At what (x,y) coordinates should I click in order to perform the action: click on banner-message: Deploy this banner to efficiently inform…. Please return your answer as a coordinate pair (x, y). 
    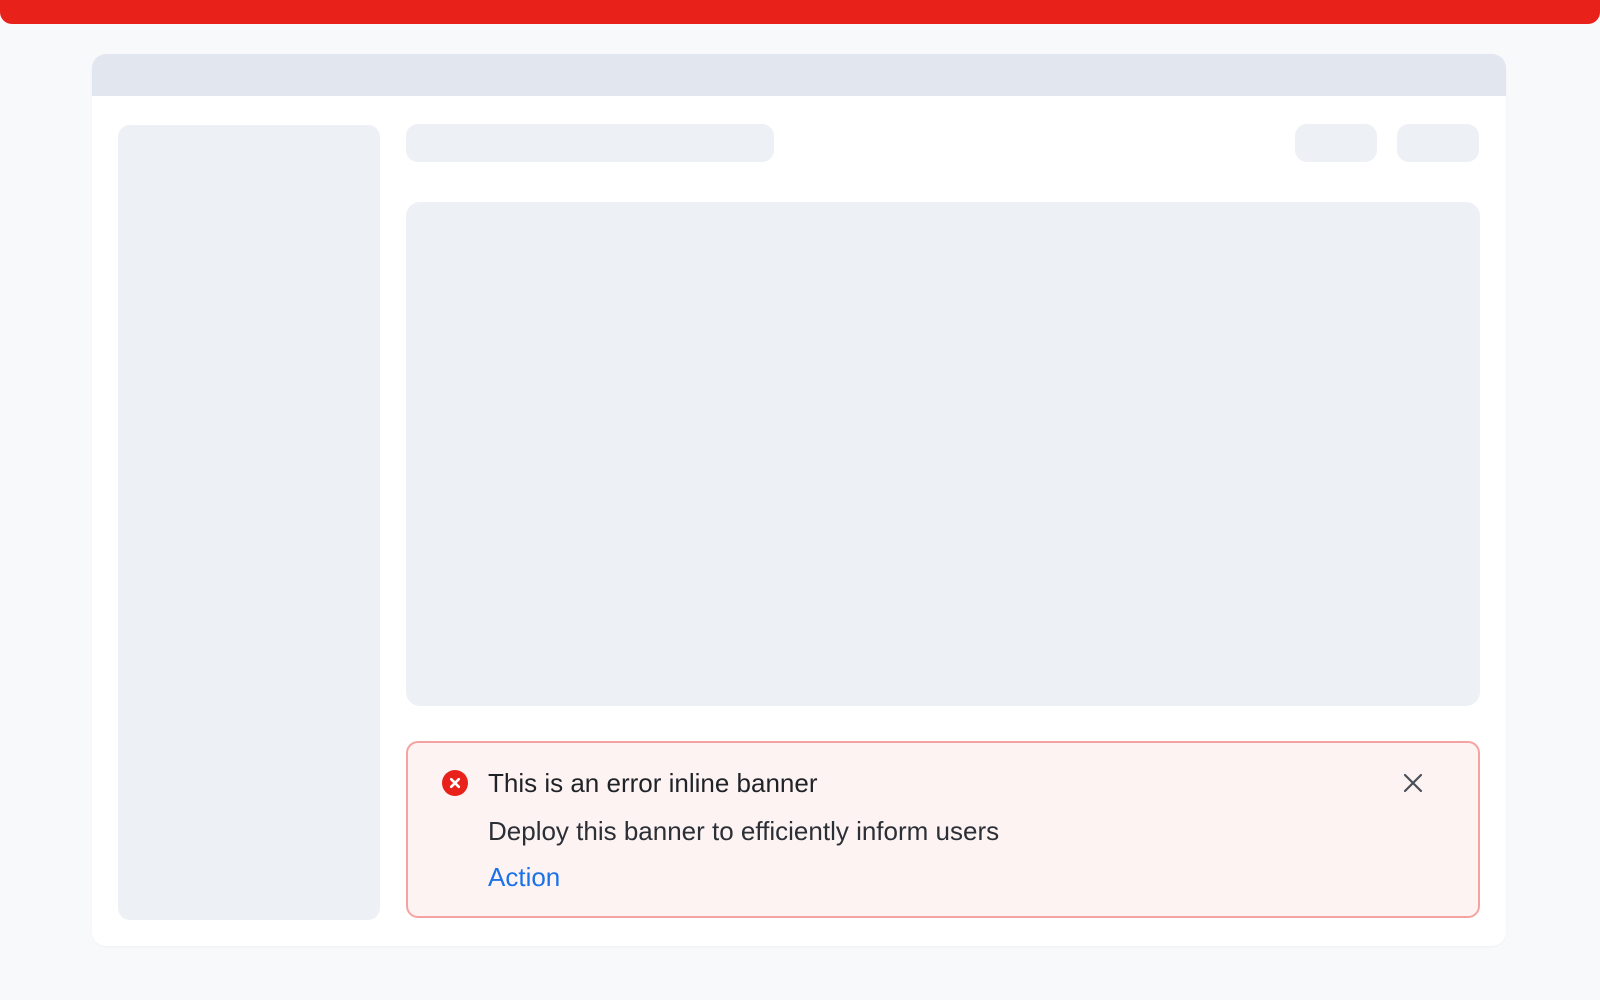
    Looking at the image, I should click on (744, 831).